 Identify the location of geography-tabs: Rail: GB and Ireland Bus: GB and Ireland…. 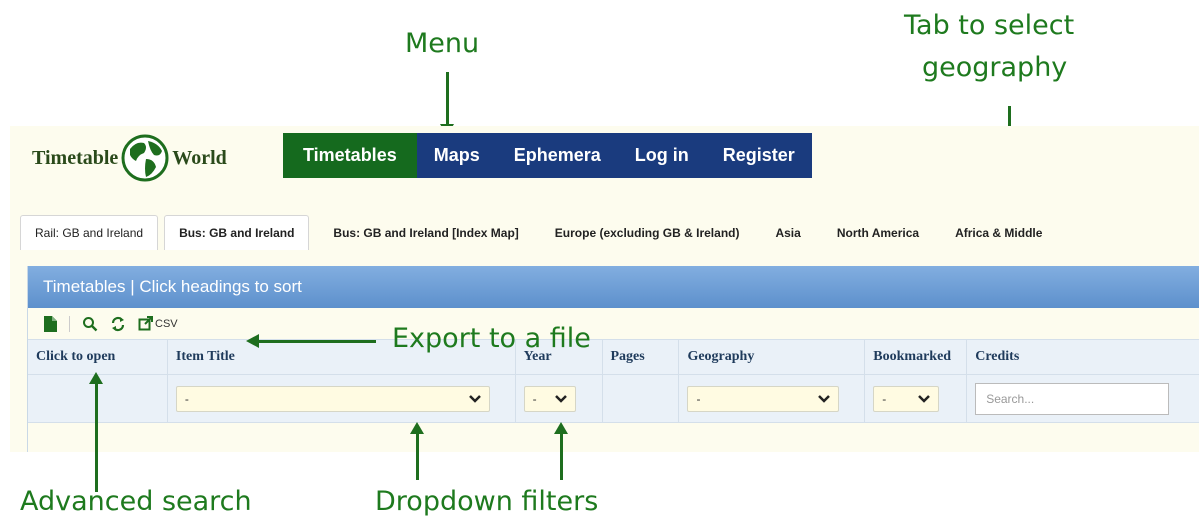
(540, 231).